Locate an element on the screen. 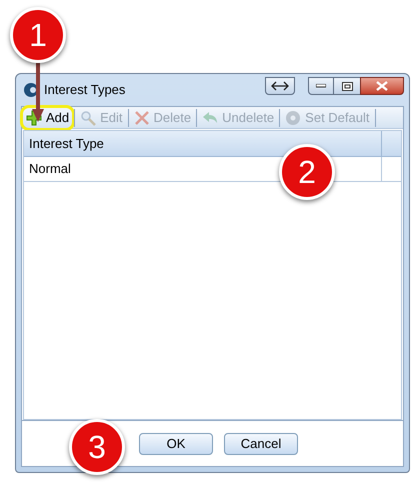 This screenshot has width=418, height=486. disc-icon is located at coordinates (293, 118).